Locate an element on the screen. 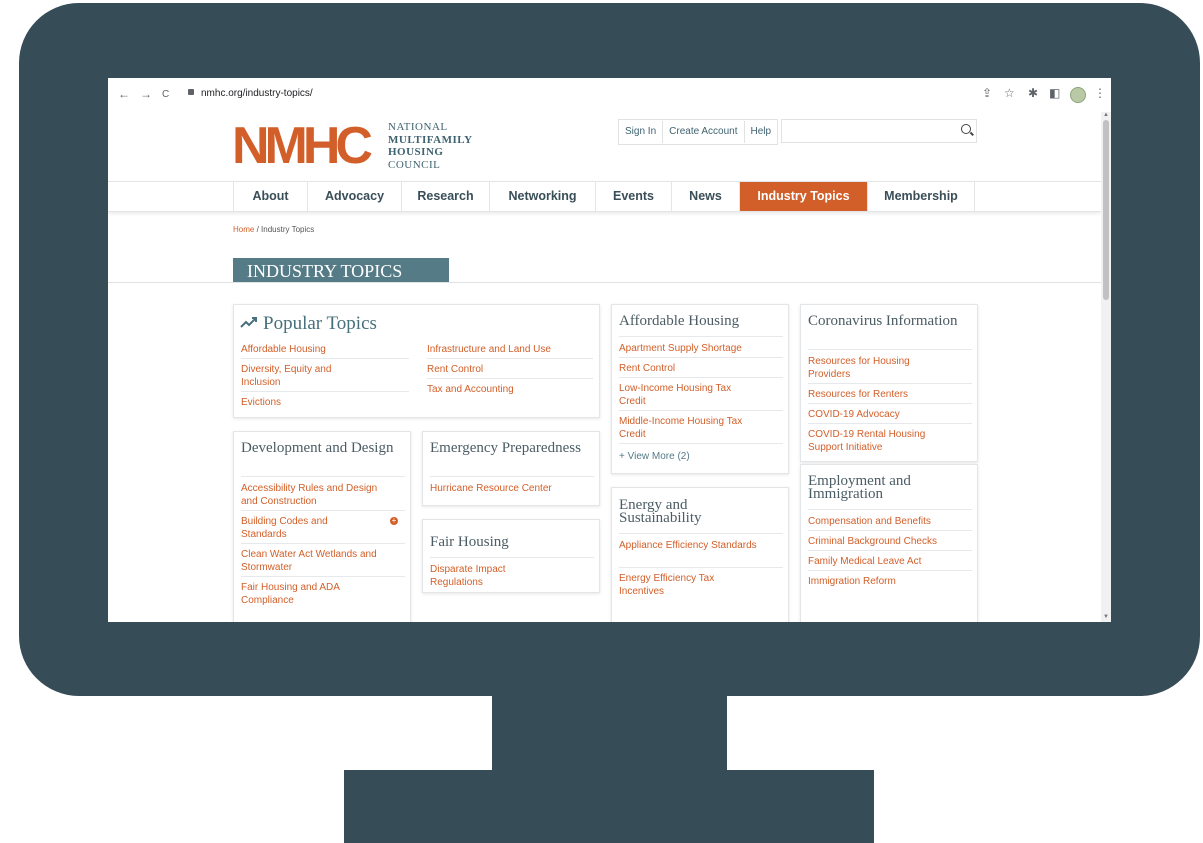 The width and height of the screenshot is (1203, 843). nav-item-networking: Networking is located at coordinates (542, 196).